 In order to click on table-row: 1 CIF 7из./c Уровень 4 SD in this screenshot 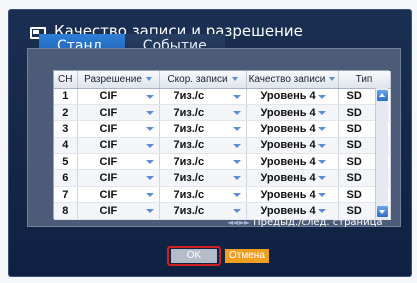, I will do `click(222, 96)`.